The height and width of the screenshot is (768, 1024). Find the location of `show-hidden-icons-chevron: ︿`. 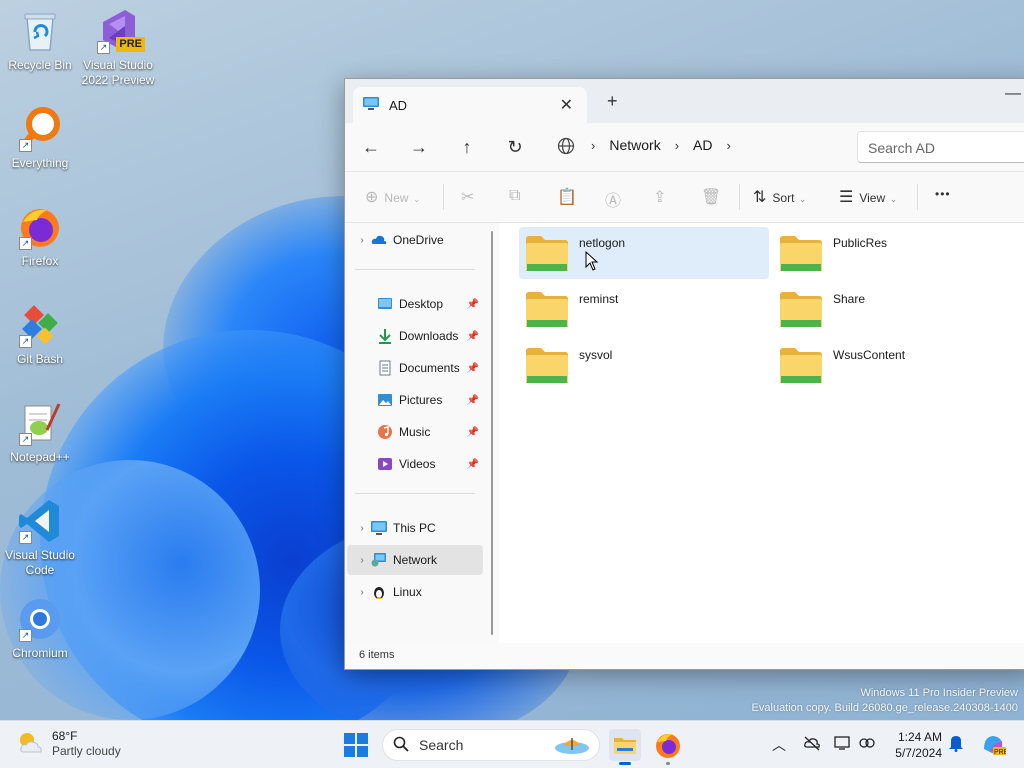

show-hidden-icons-chevron: ︿ is located at coordinates (779, 745).